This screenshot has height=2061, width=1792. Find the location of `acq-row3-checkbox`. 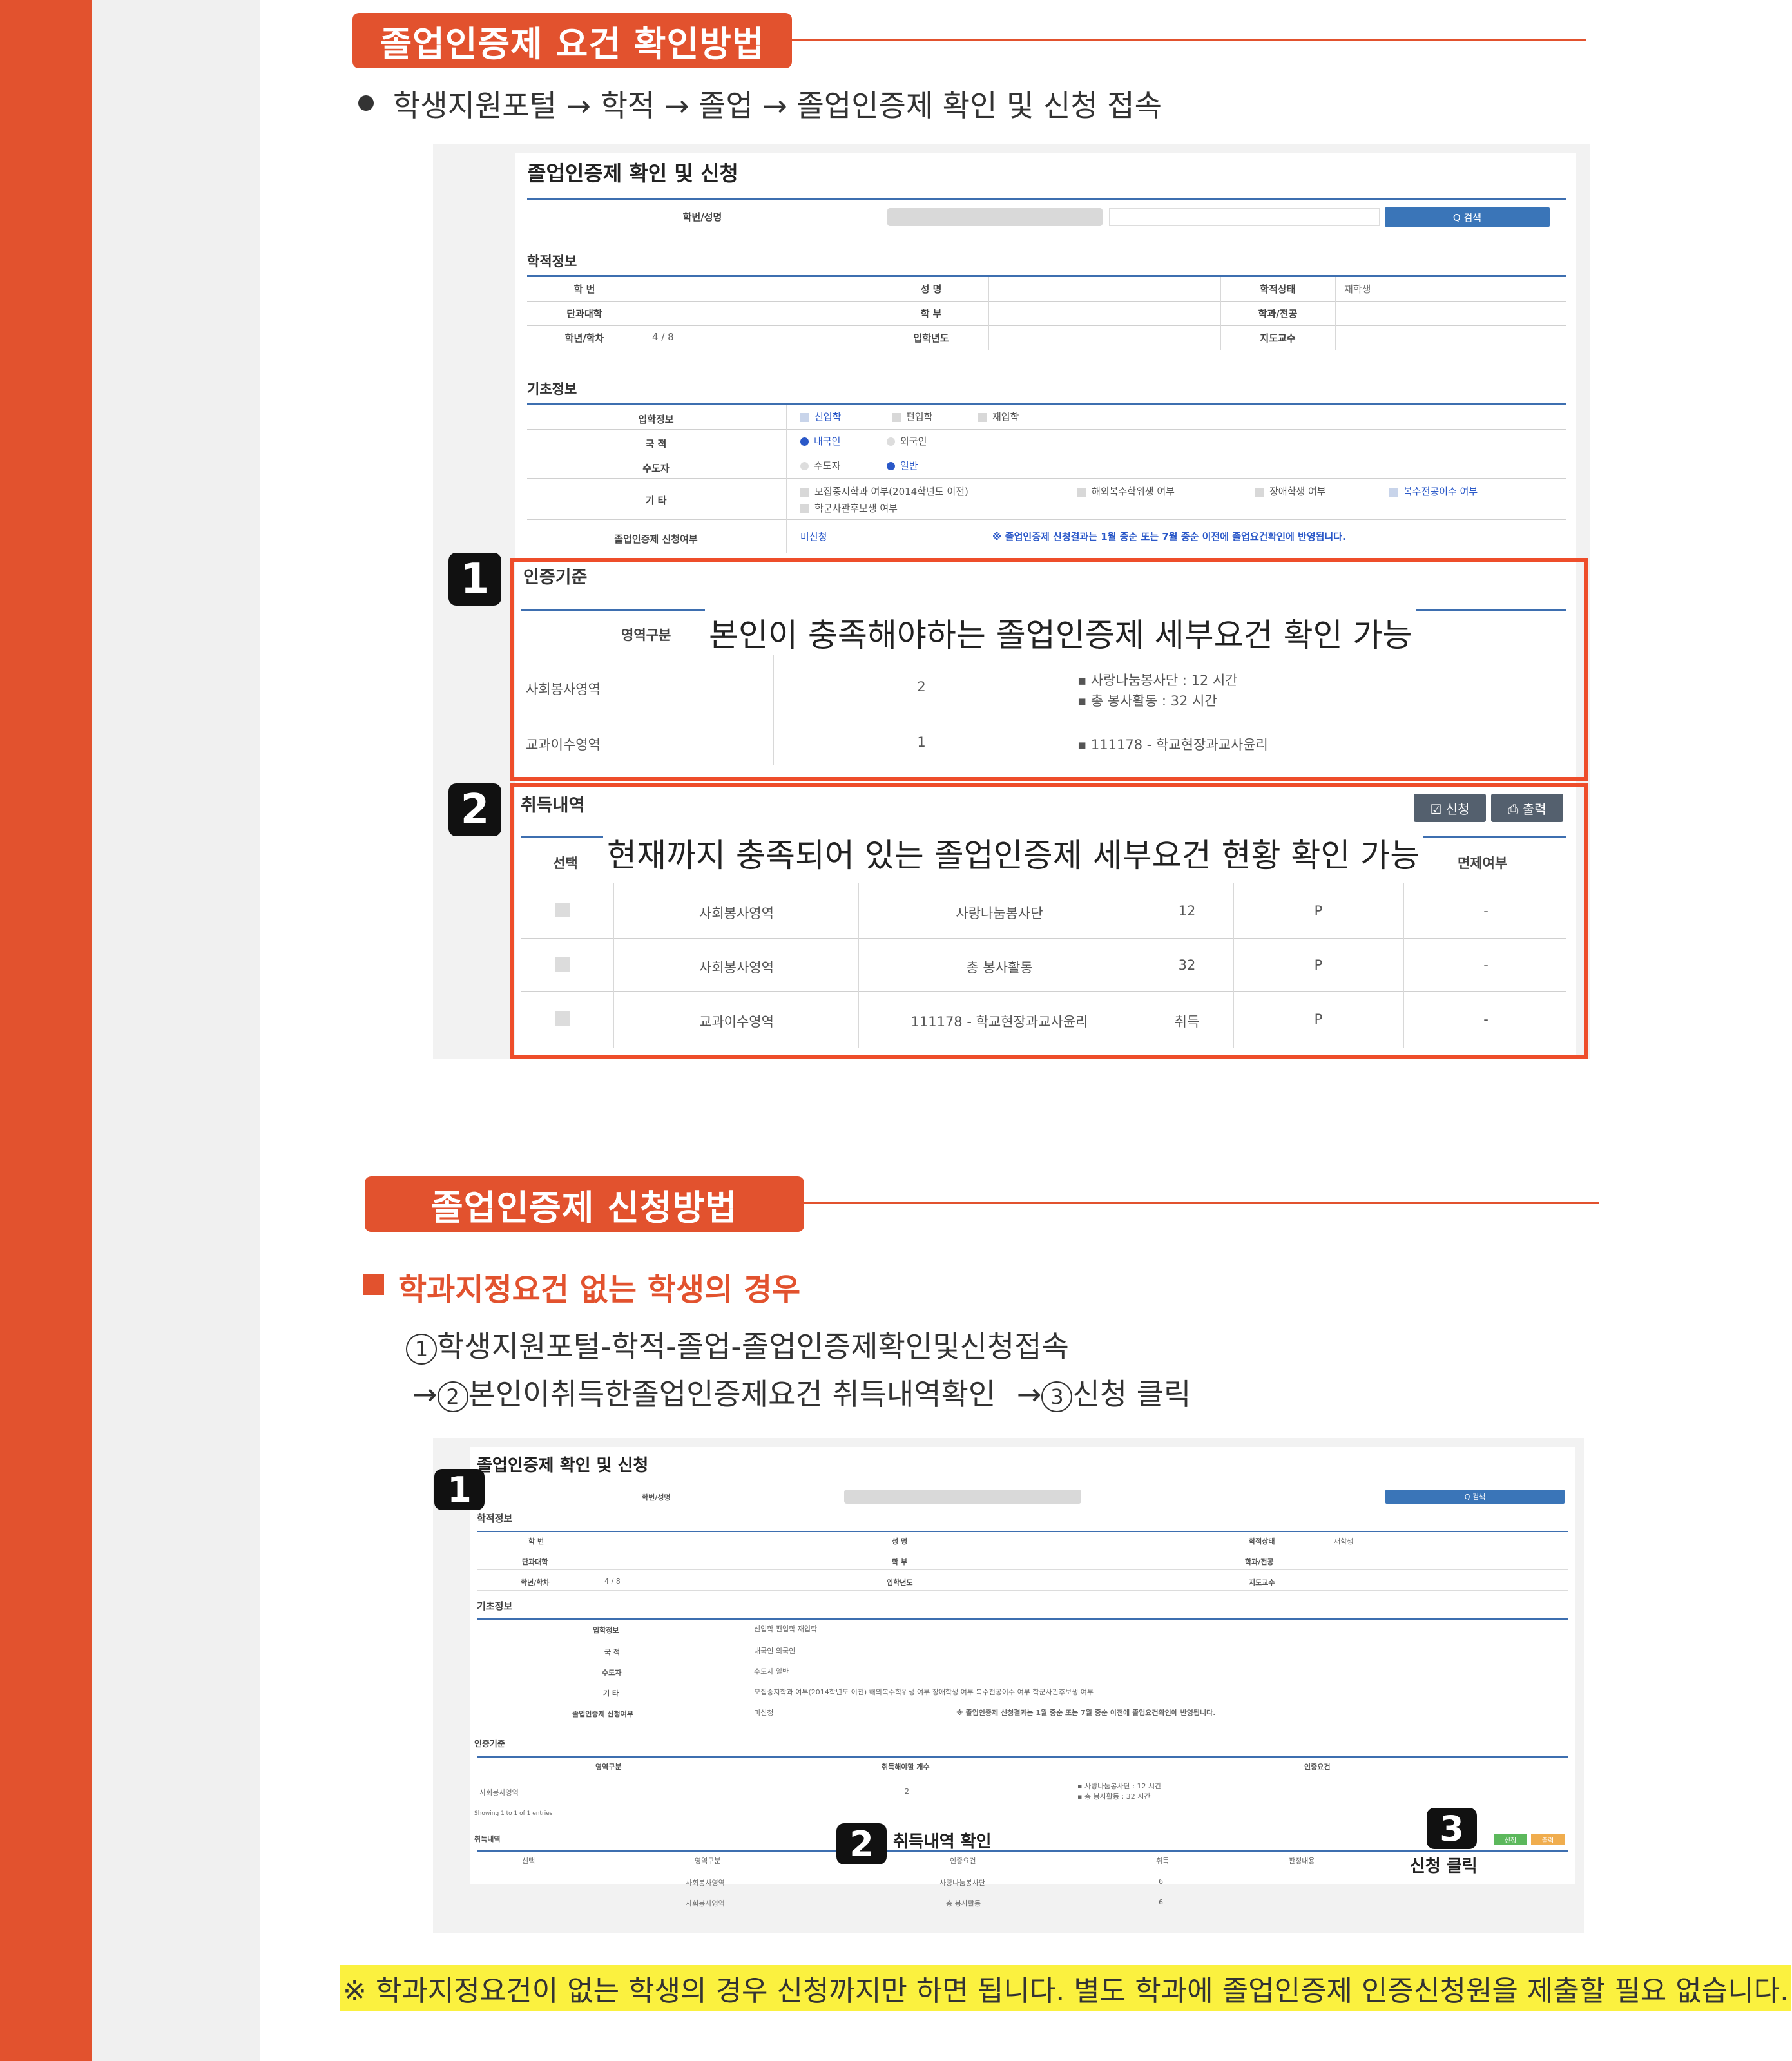

acq-row3-checkbox is located at coordinates (562, 1018).